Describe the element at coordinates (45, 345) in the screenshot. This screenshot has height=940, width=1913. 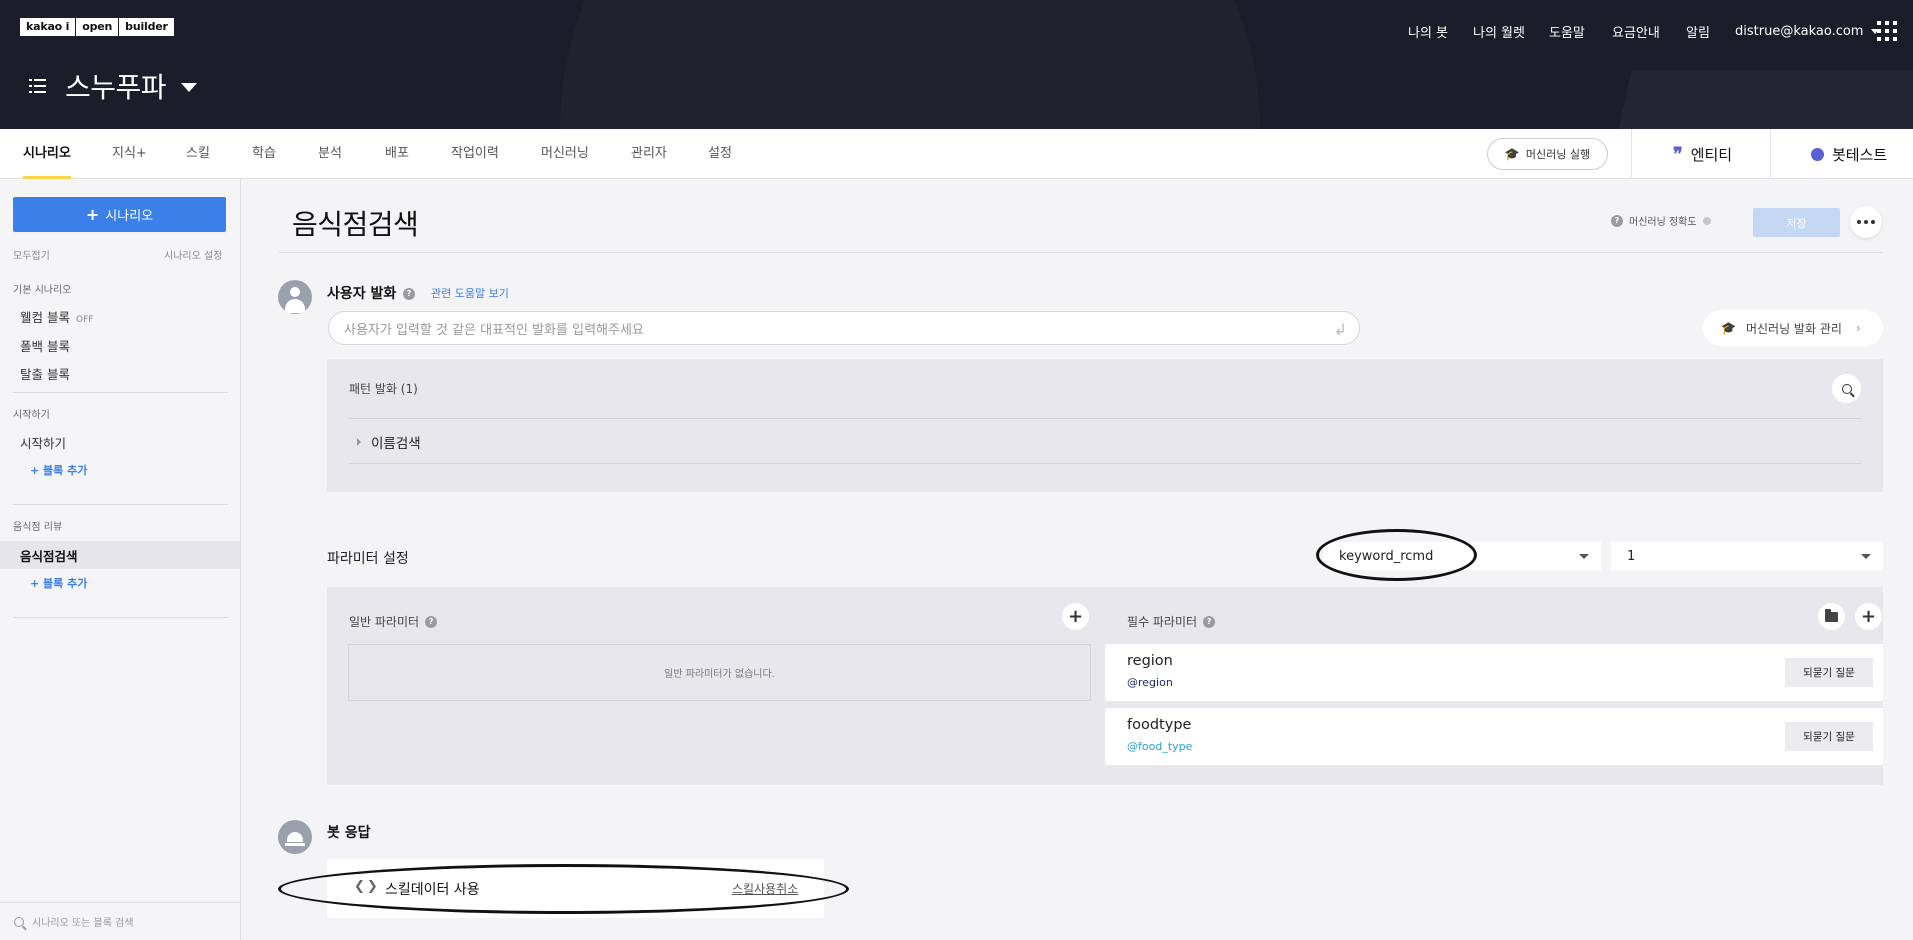
I see `block-item-fallback: 폴백 블록` at that location.